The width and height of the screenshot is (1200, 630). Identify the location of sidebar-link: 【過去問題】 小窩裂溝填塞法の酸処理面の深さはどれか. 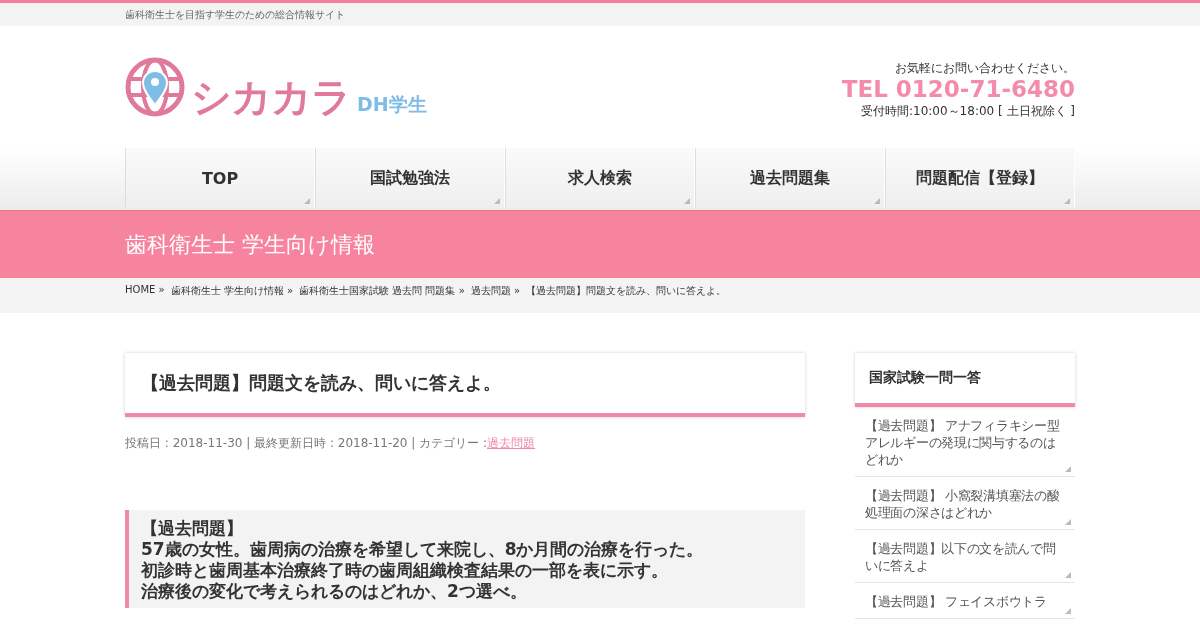
(965, 503).